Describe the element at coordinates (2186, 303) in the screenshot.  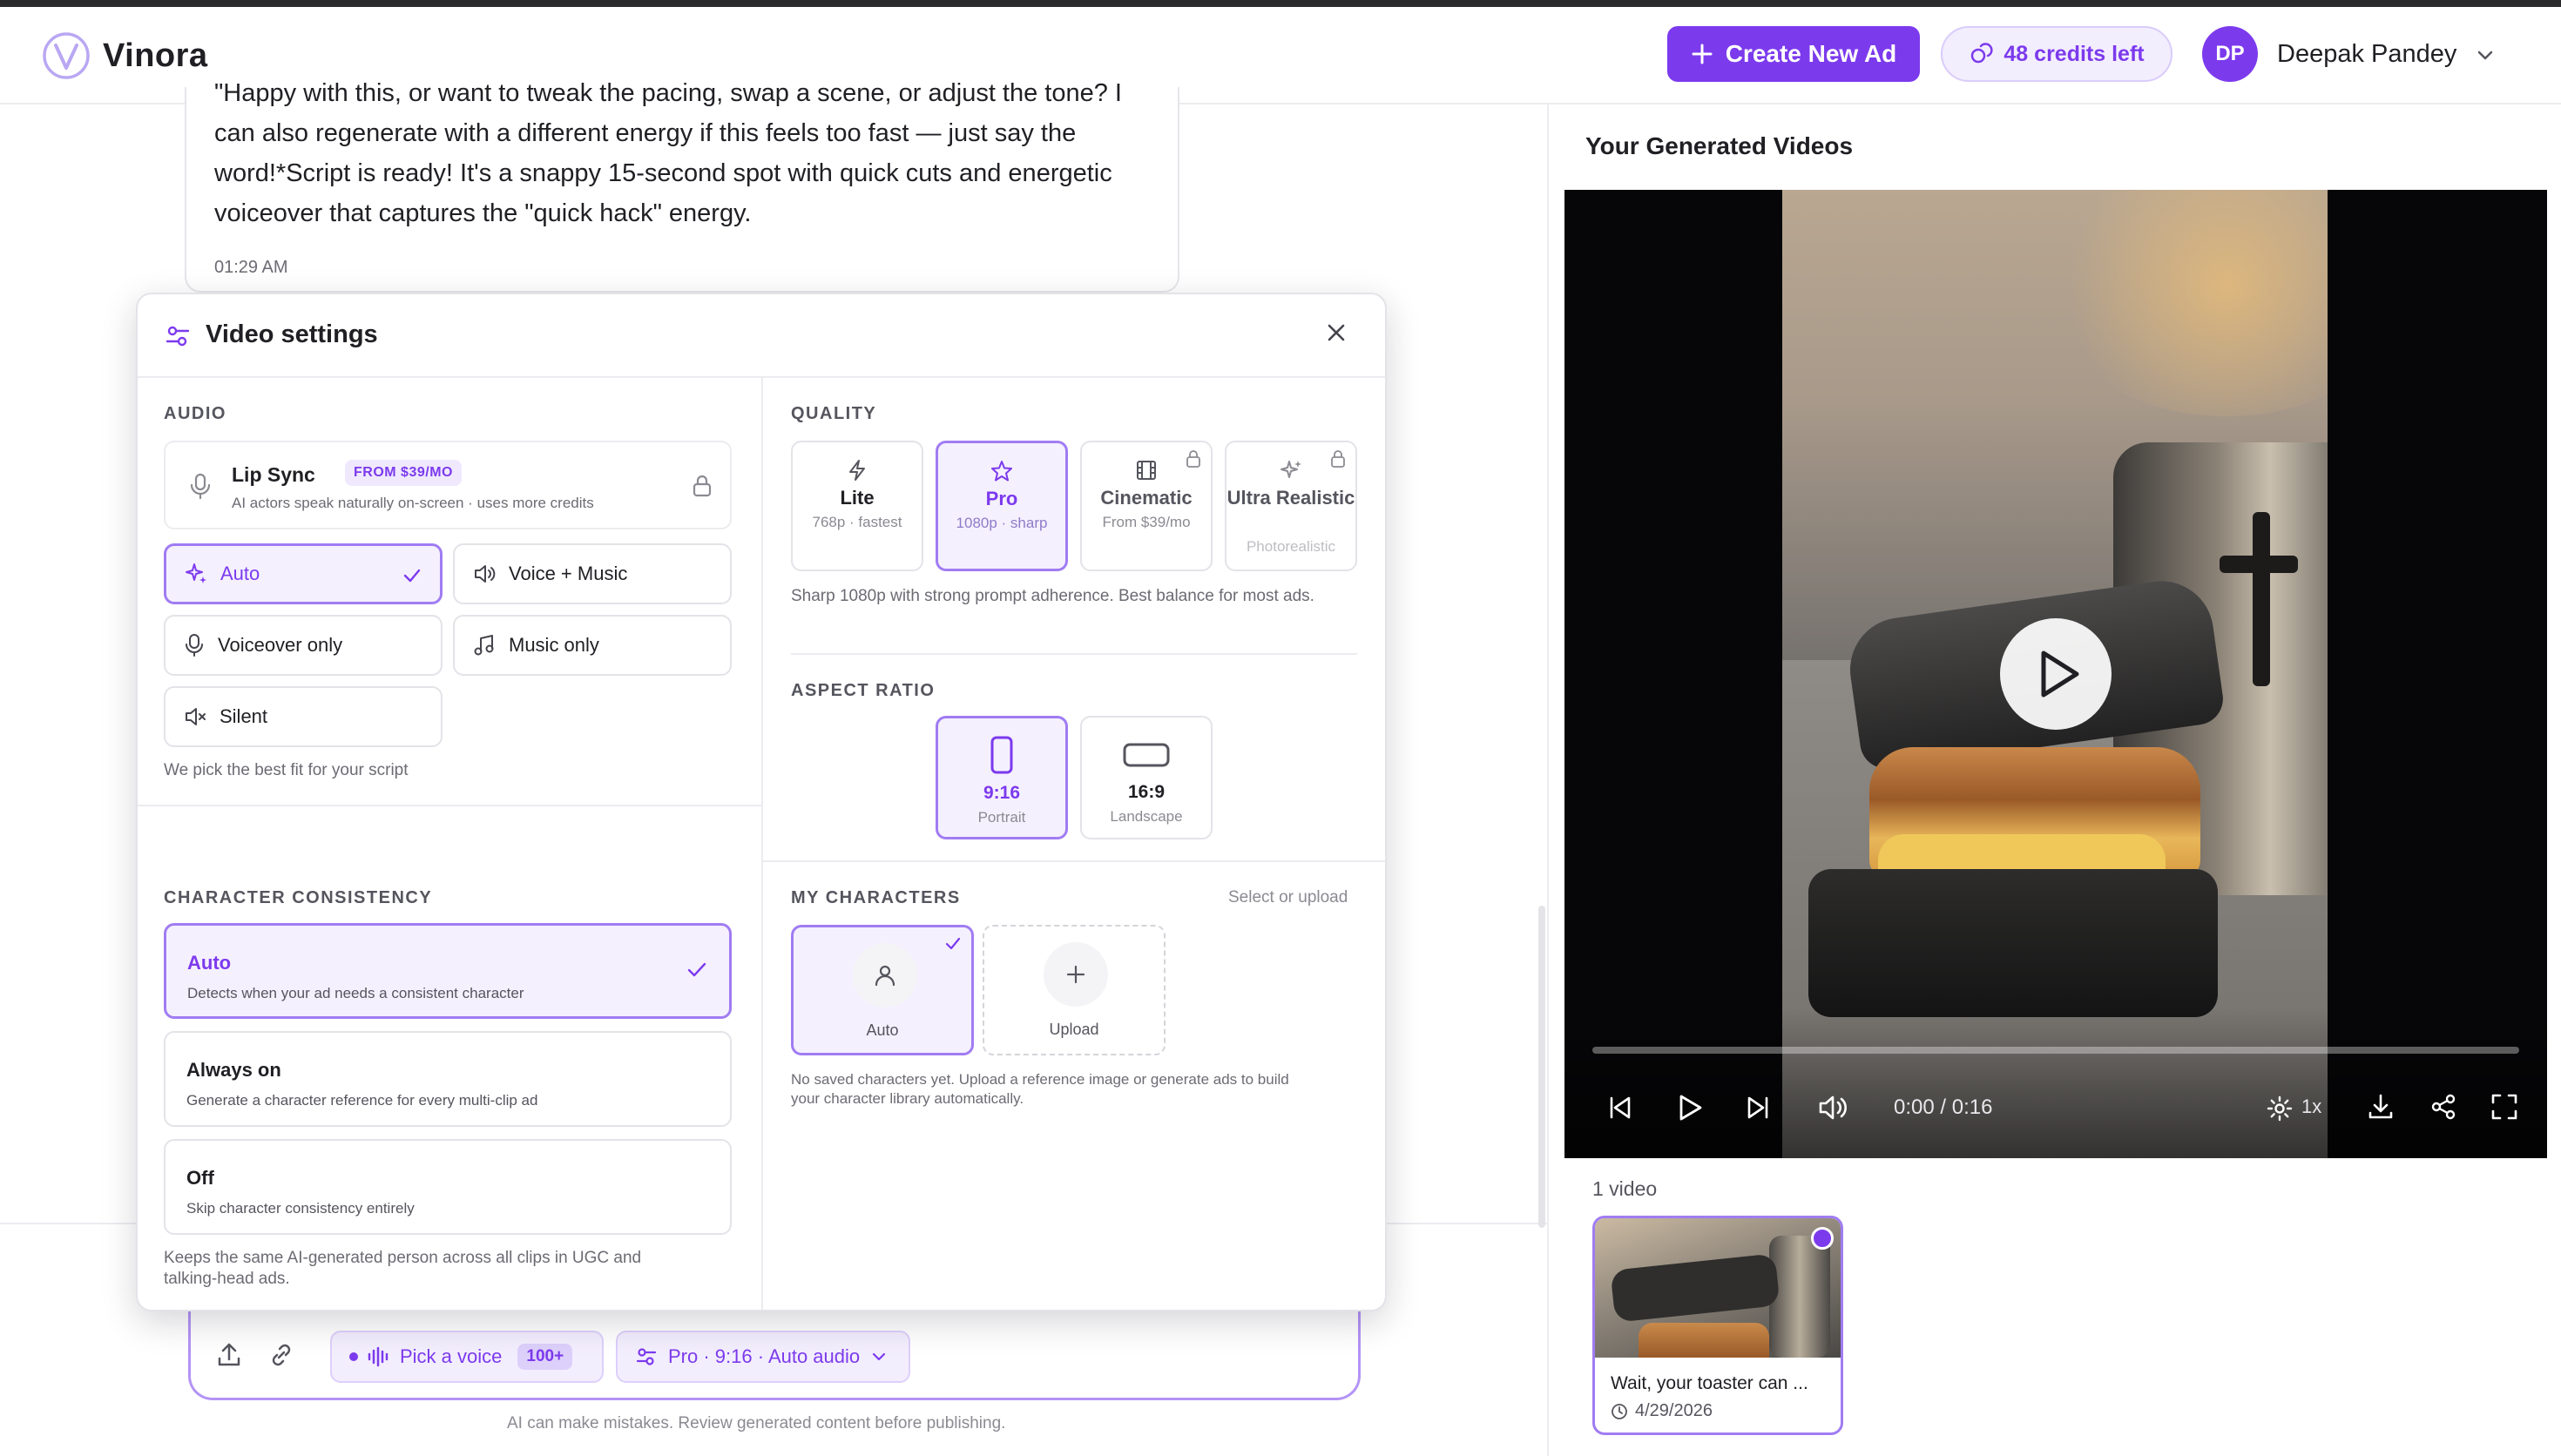
I see `video-scene-glow` at that location.